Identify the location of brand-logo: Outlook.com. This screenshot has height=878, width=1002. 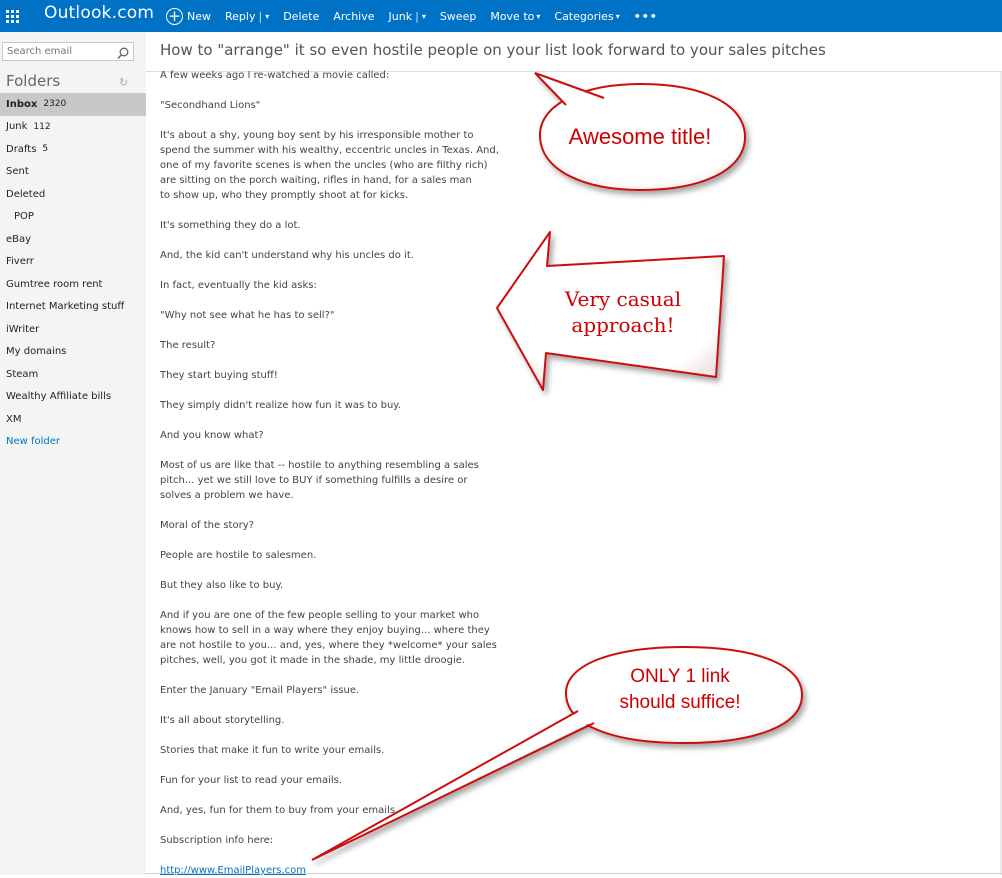
(99, 13).